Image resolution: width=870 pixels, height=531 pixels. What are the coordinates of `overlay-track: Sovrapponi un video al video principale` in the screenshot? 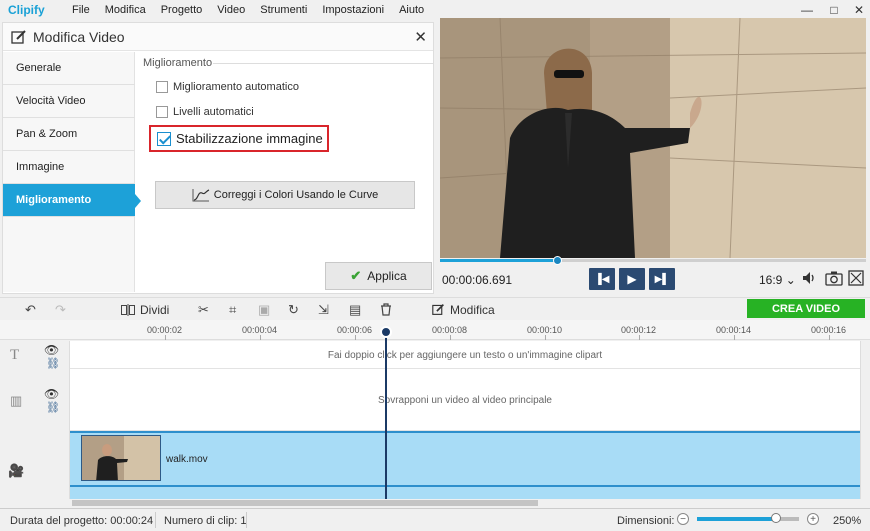 It's located at (465, 400).